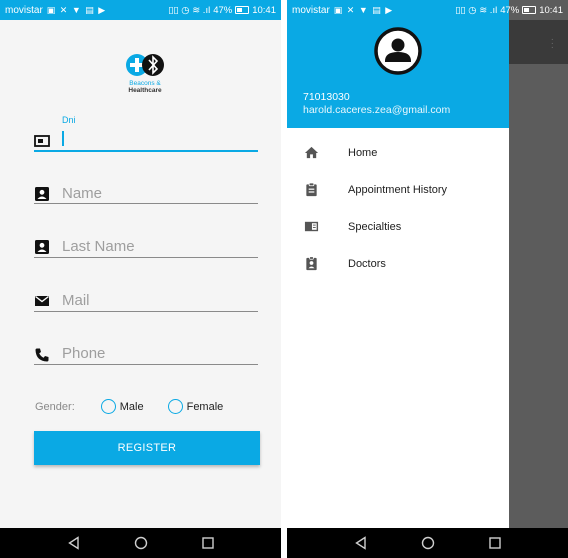 The height and width of the screenshot is (558, 568). I want to click on gender-selector: Gender: Male Female, so click(129, 406).